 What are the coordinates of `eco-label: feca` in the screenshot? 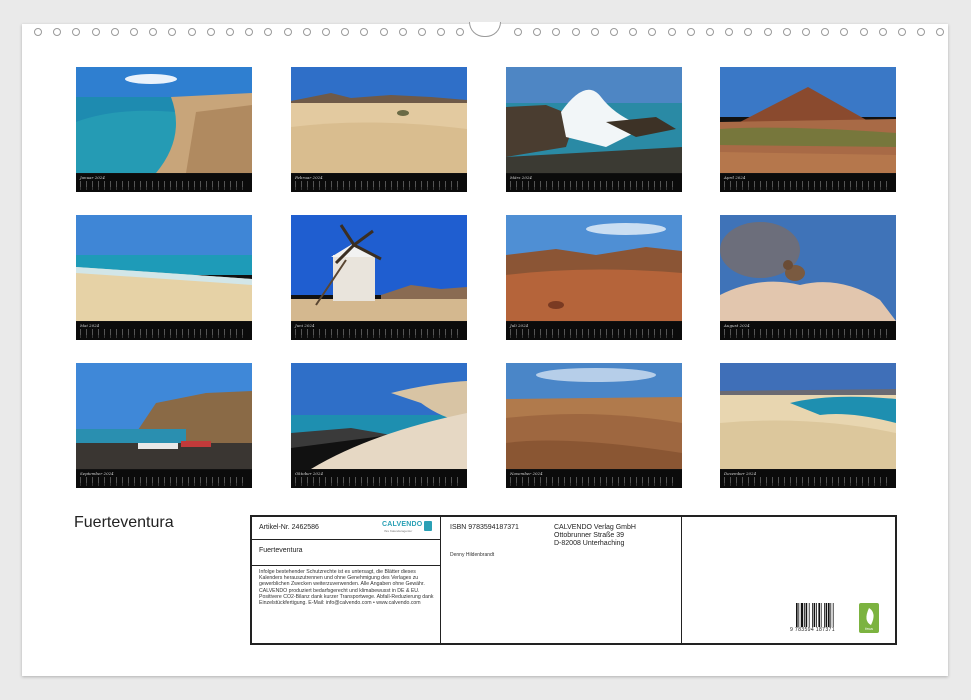 It's located at (869, 628).